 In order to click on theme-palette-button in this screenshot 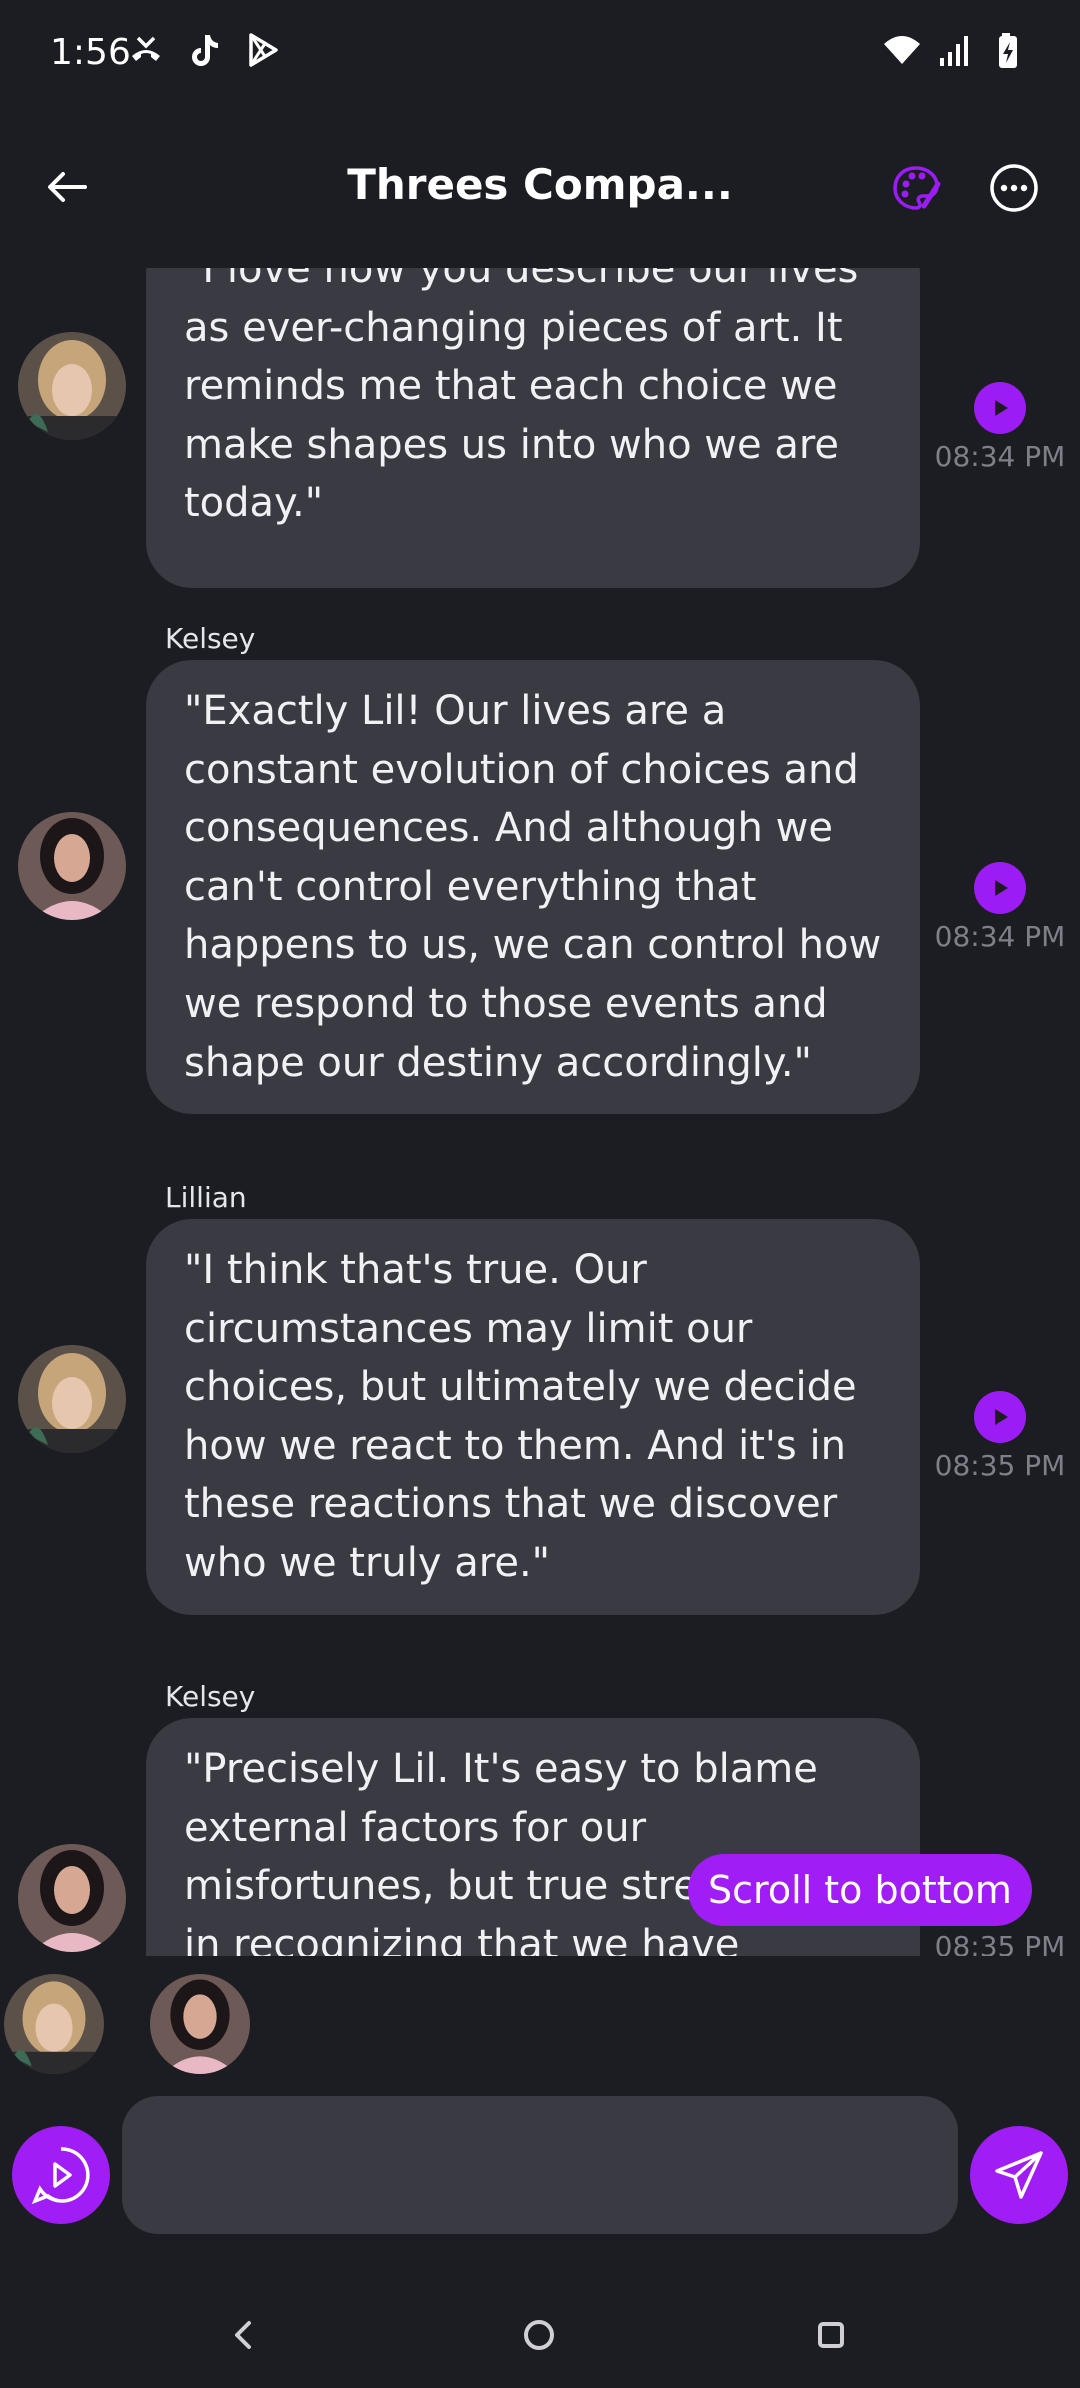, I will do `click(916, 188)`.